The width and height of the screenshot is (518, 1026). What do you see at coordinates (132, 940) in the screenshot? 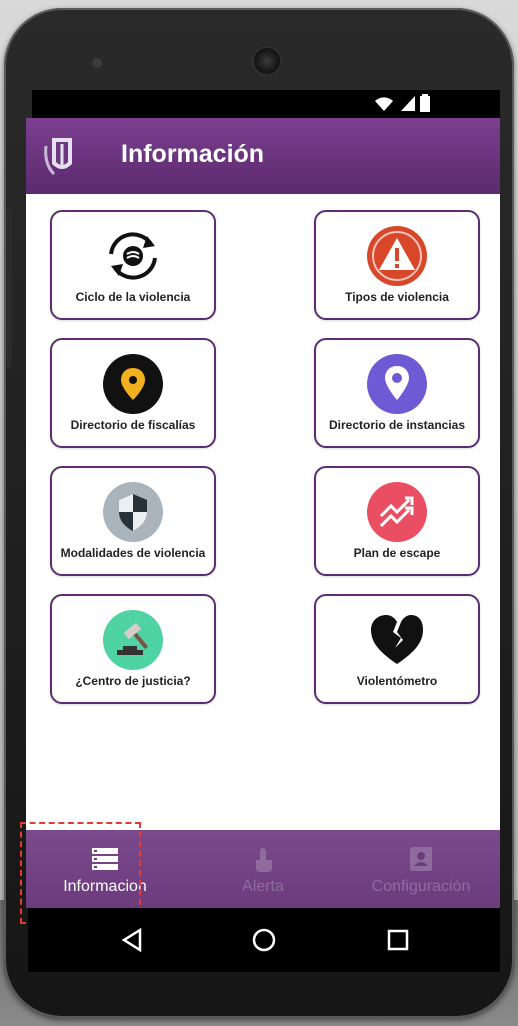
I see `back-icon` at bounding box center [132, 940].